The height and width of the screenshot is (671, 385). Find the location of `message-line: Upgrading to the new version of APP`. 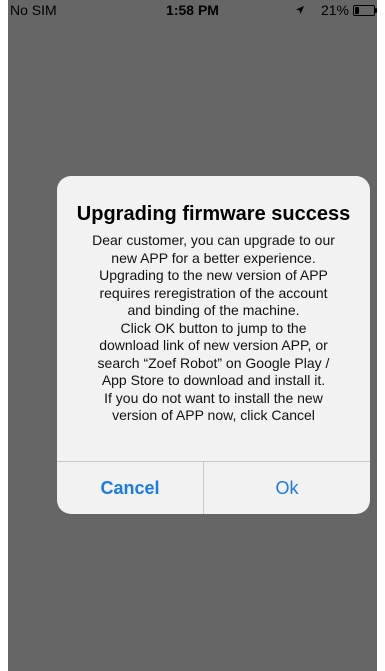

message-line: Upgrading to the new version of APP is located at coordinates (213, 275).